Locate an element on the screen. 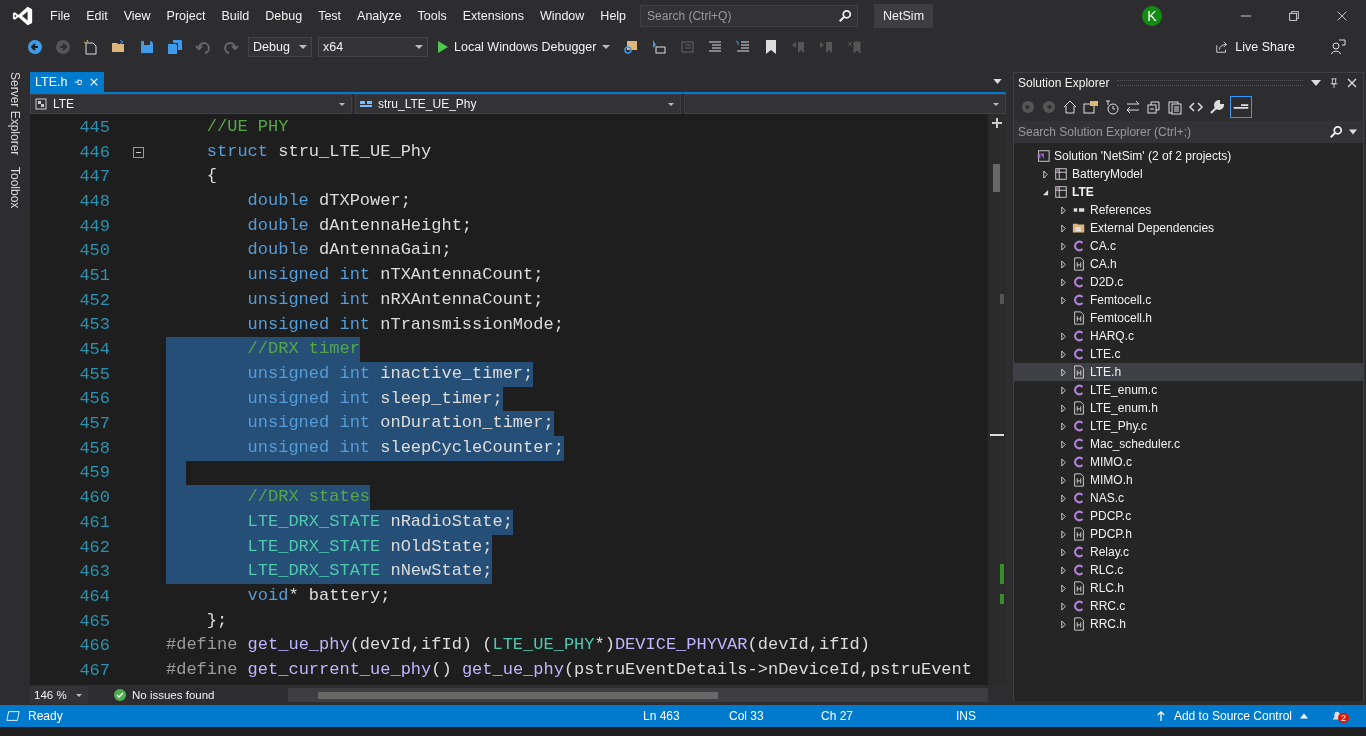  menu-item: Test is located at coordinates (330, 16).